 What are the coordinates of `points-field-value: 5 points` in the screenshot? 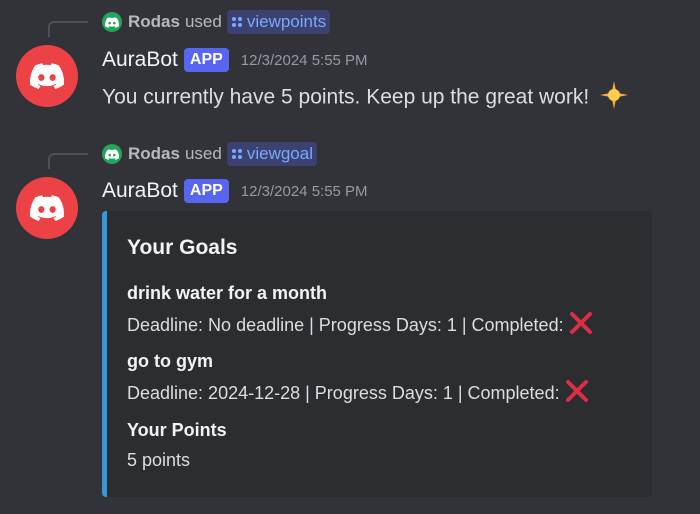 It's located at (158, 460).